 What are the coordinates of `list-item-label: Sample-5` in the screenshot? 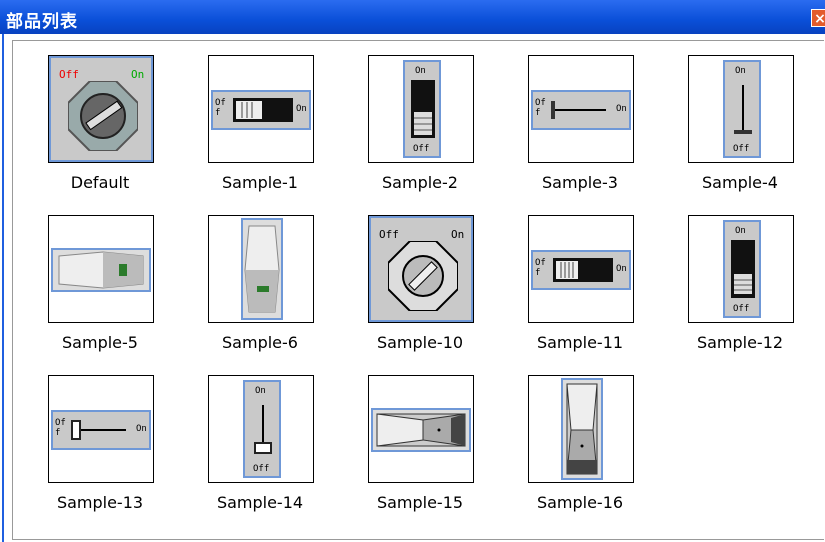 It's located at (100, 342).